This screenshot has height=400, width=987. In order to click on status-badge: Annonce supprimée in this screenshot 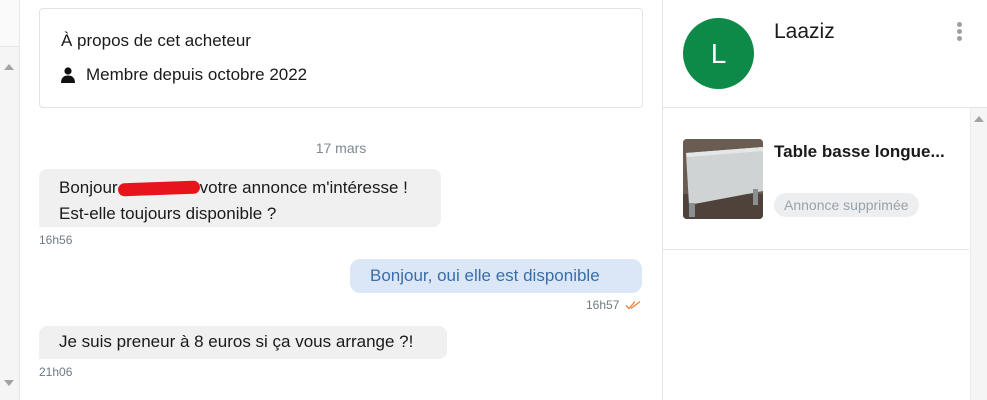, I will do `click(846, 205)`.